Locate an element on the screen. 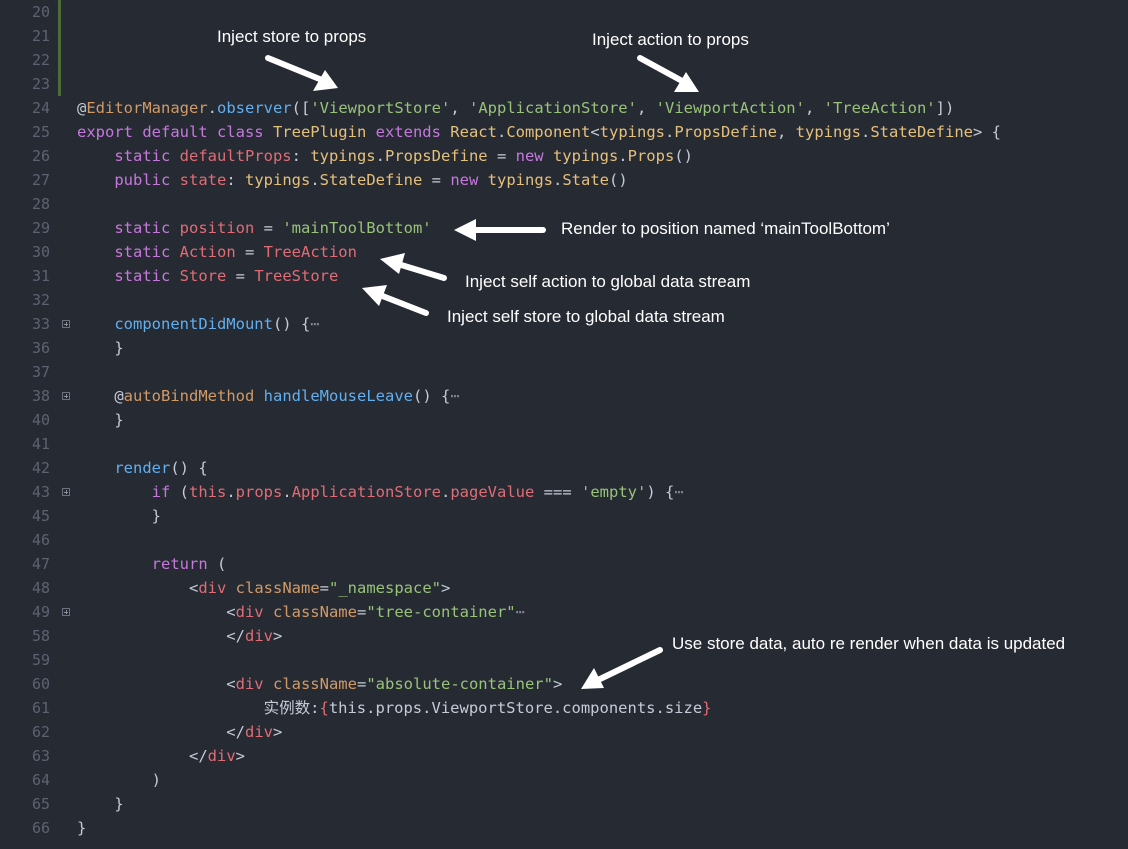 This screenshot has height=849, width=1128. code-line: 66} is located at coordinates (564, 828).